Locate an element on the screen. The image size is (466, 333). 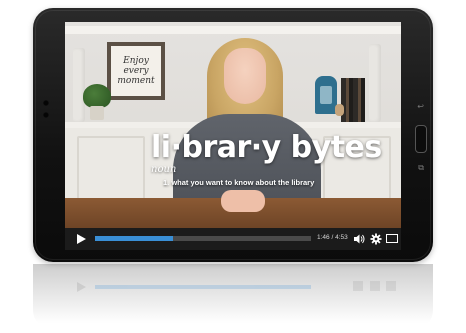
play-icon is located at coordinates (81, 239).